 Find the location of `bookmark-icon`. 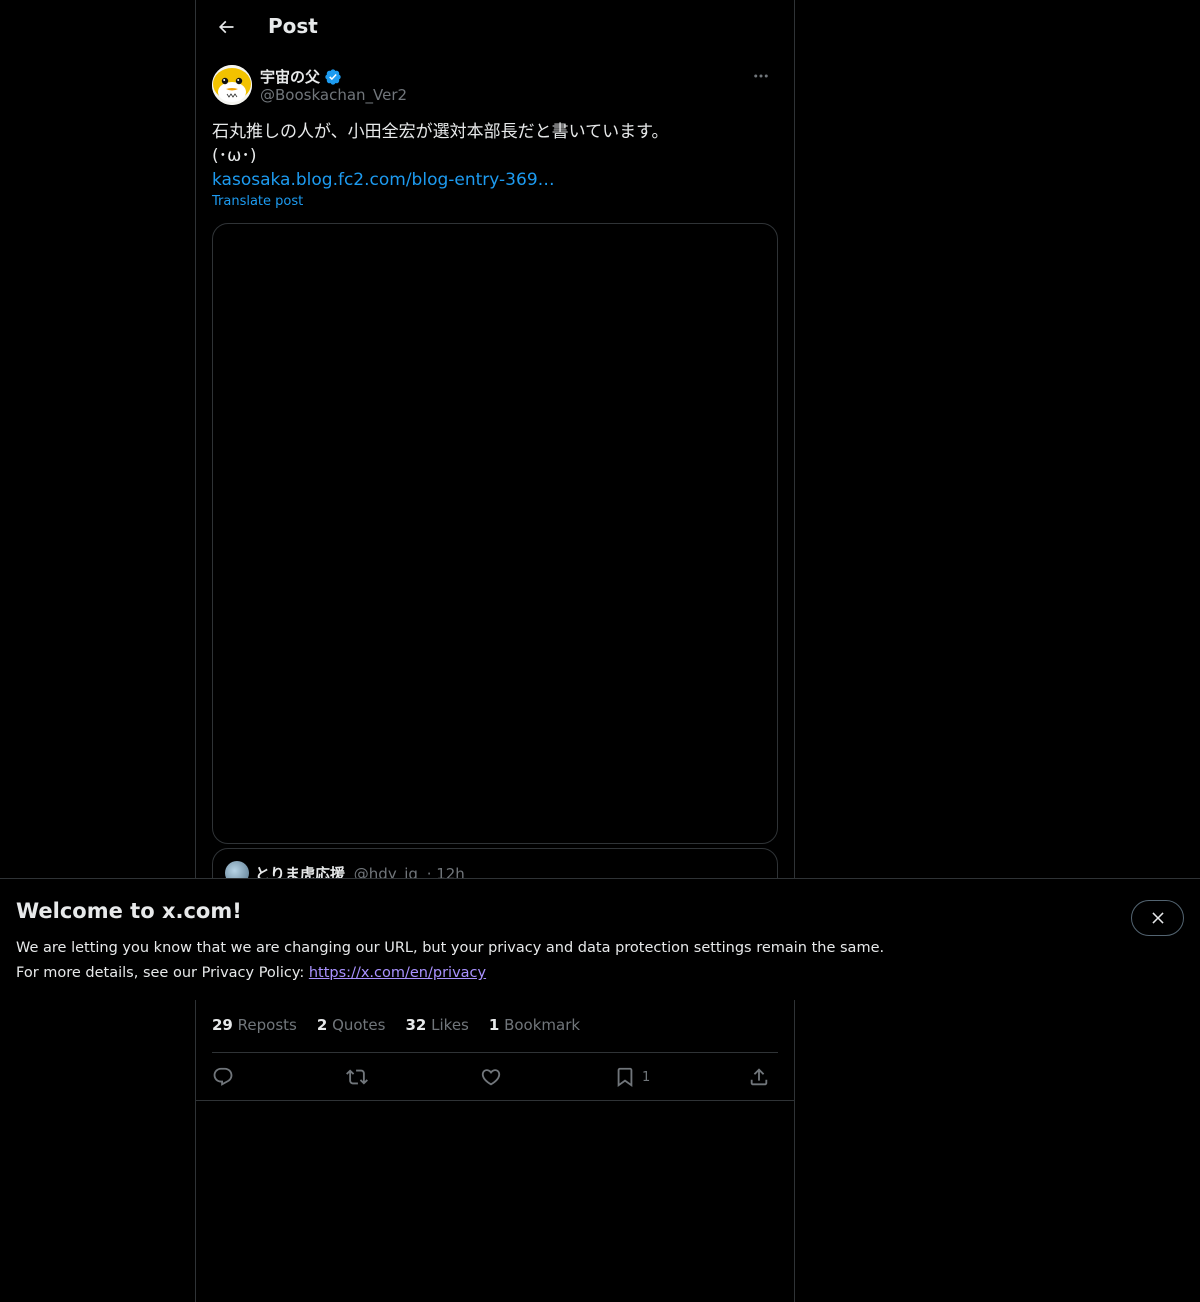

bookmark-icon is located at coordinates (625, 1077).